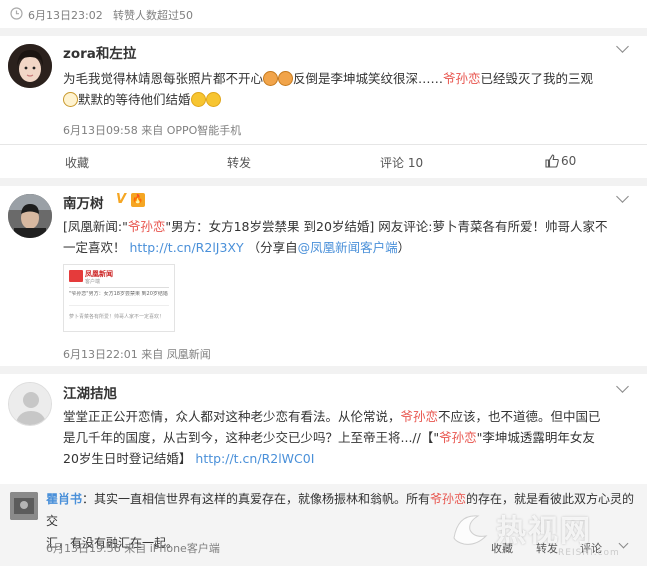 This screenshot has width=647, height=566. Describe the element at coordinates (121, 199) in the screenshot. I see `verified-badge-icon: V` at that location.